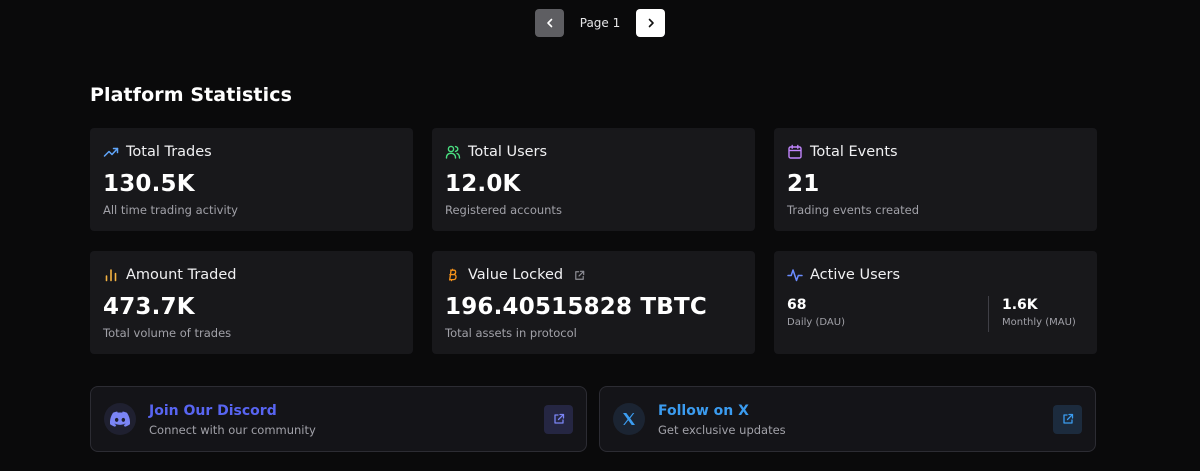  I want to click on activity-icon, so click(795, 275).